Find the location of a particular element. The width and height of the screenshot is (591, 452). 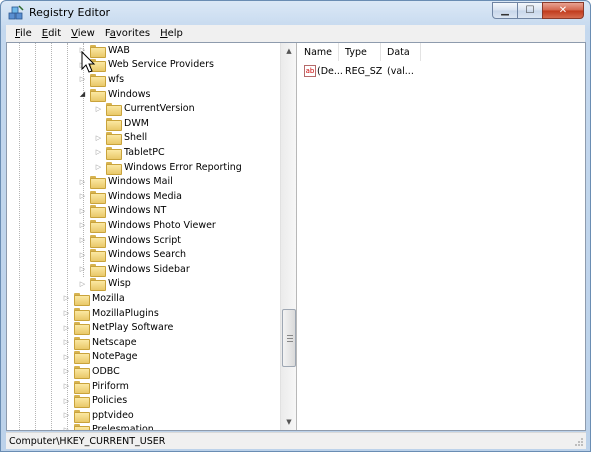

tree-item: ▷ Policies is located at coordinates (95, 401).